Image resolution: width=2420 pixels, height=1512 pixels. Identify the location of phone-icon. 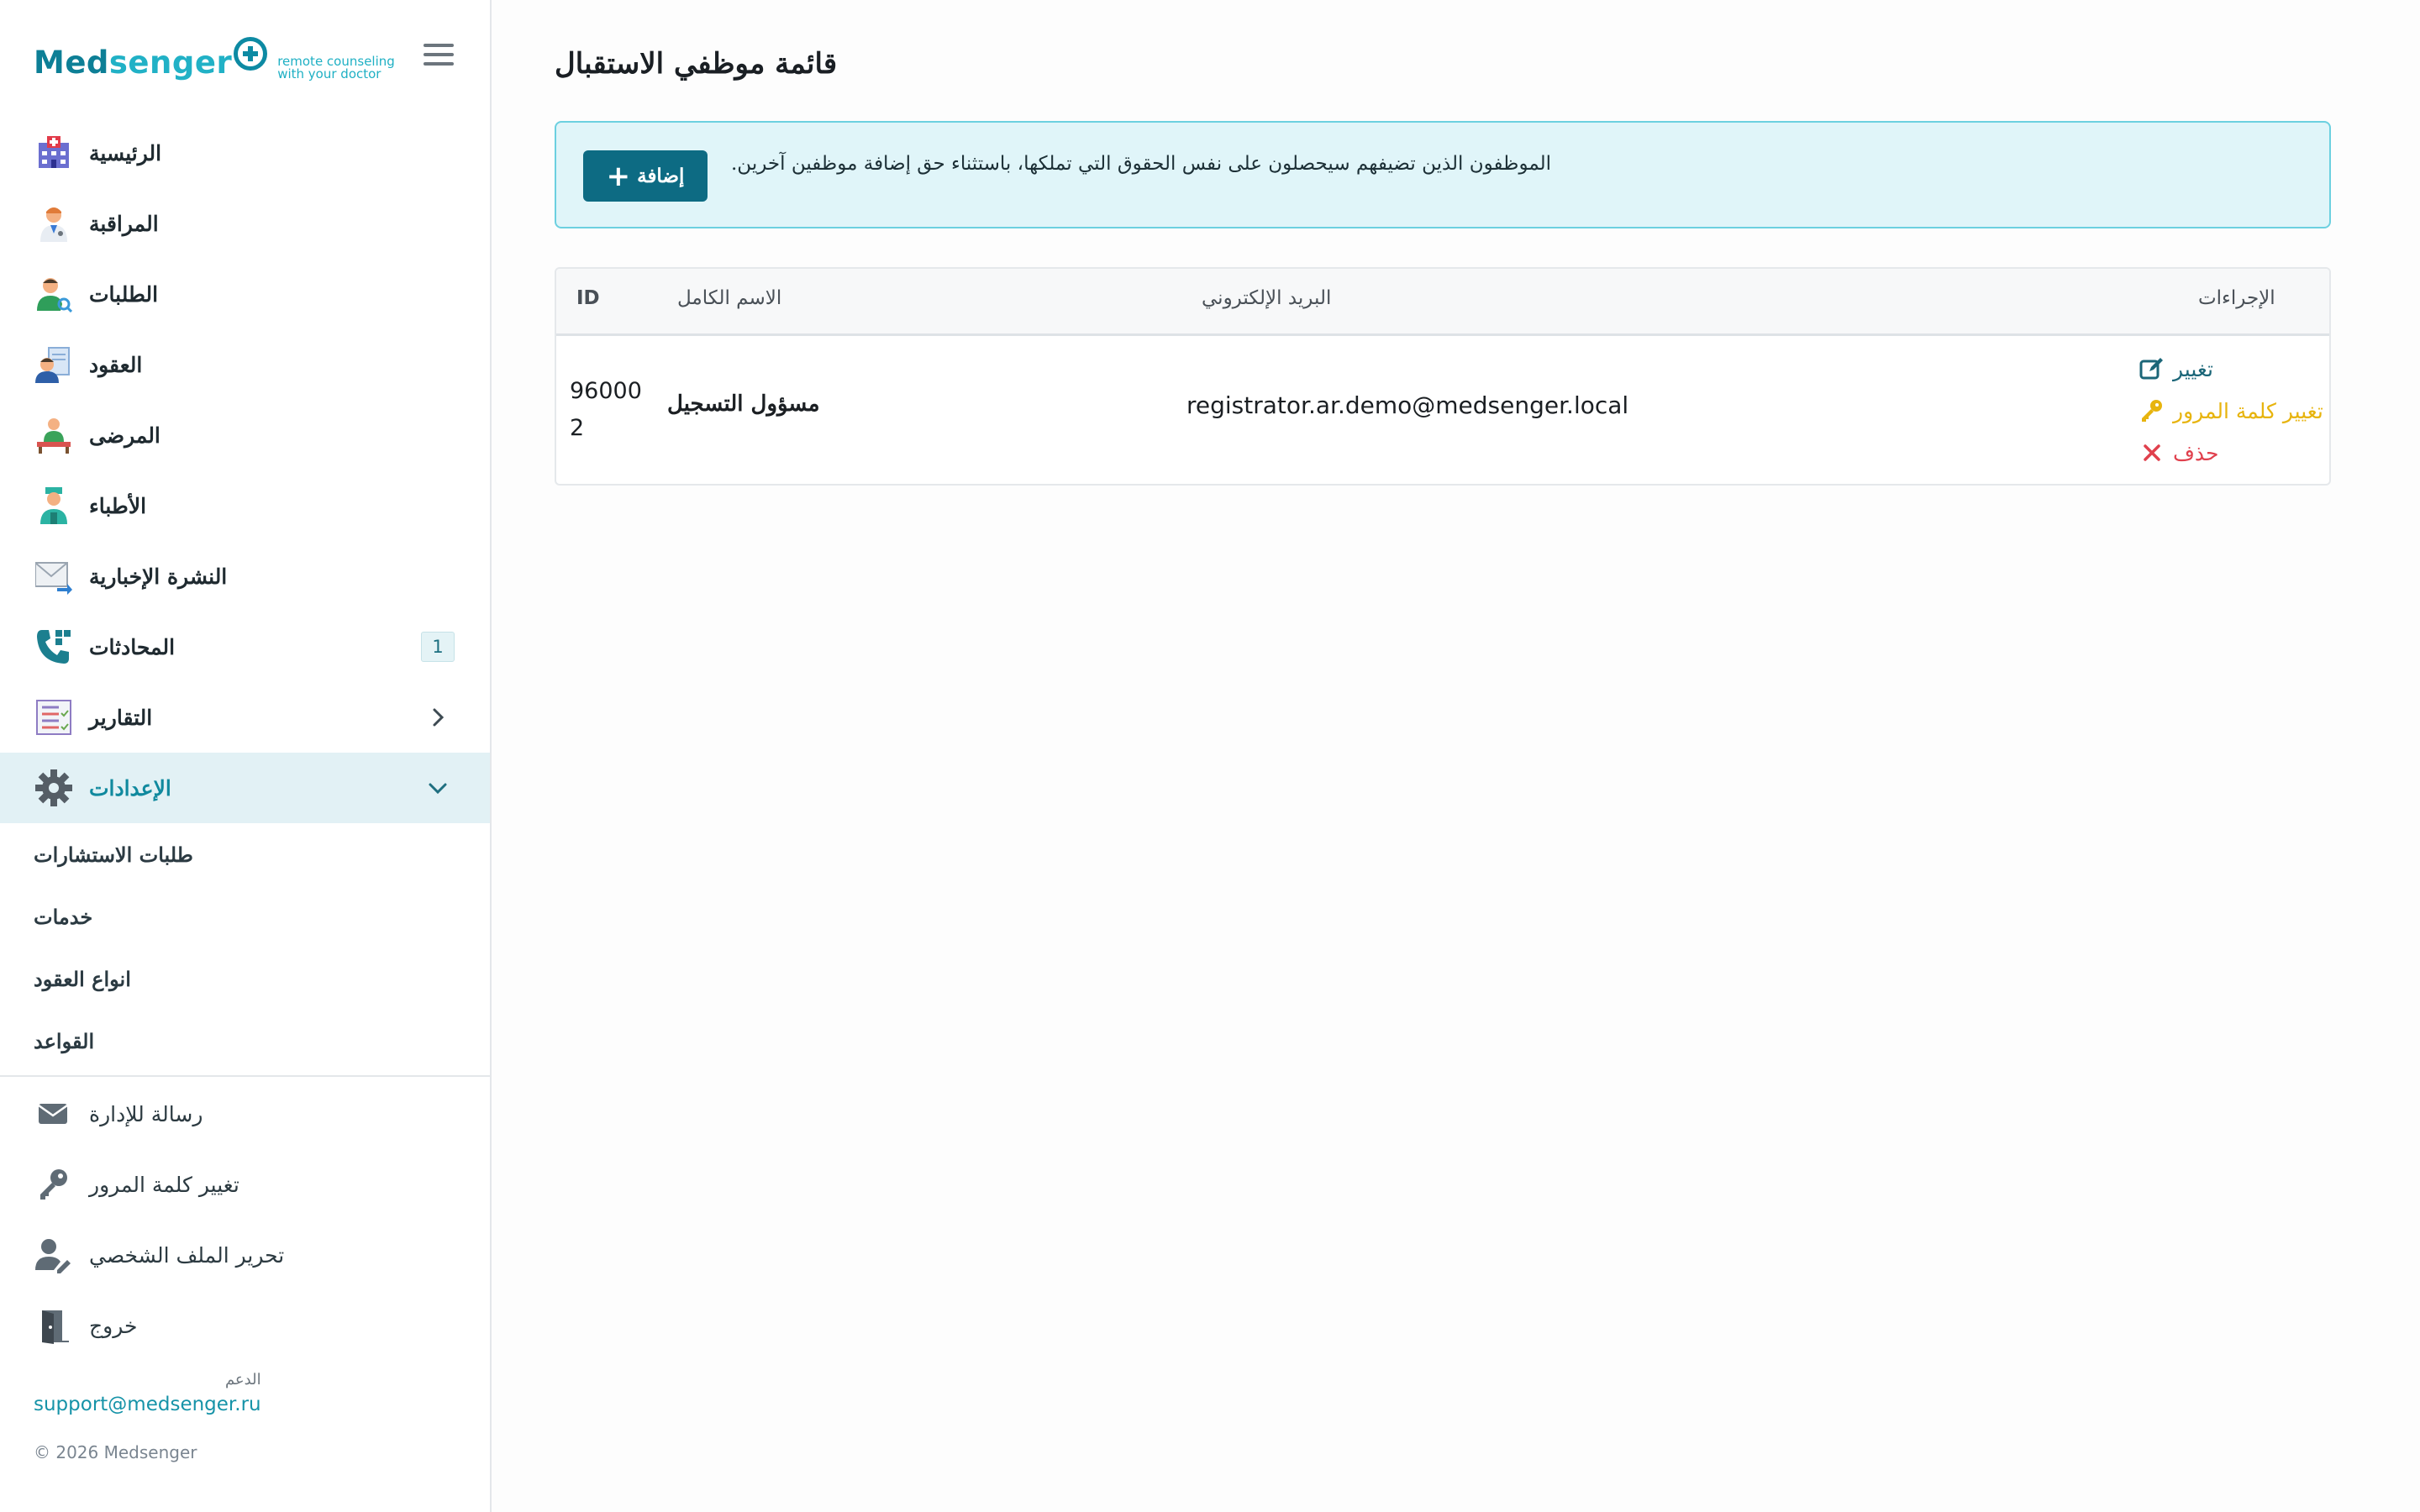
(53, 646).